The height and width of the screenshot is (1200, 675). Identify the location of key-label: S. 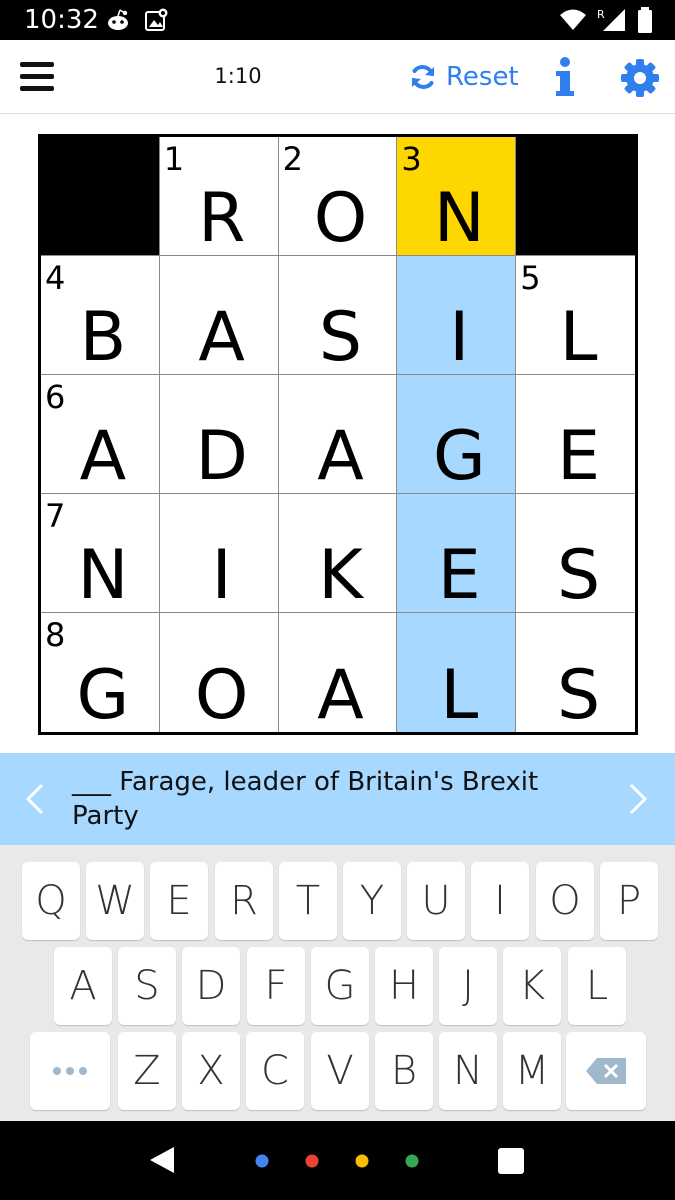
(147, 986).